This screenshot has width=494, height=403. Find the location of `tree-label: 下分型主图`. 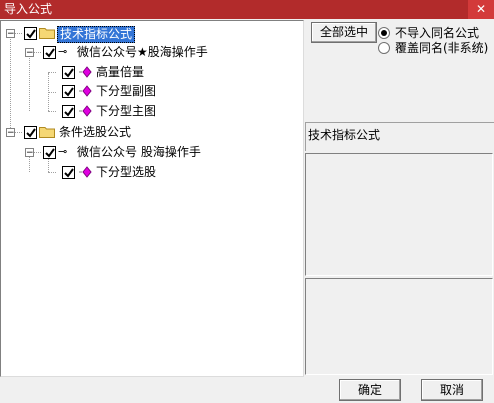

tree-label: 下分型主图 is located at coordinates (126, 111).